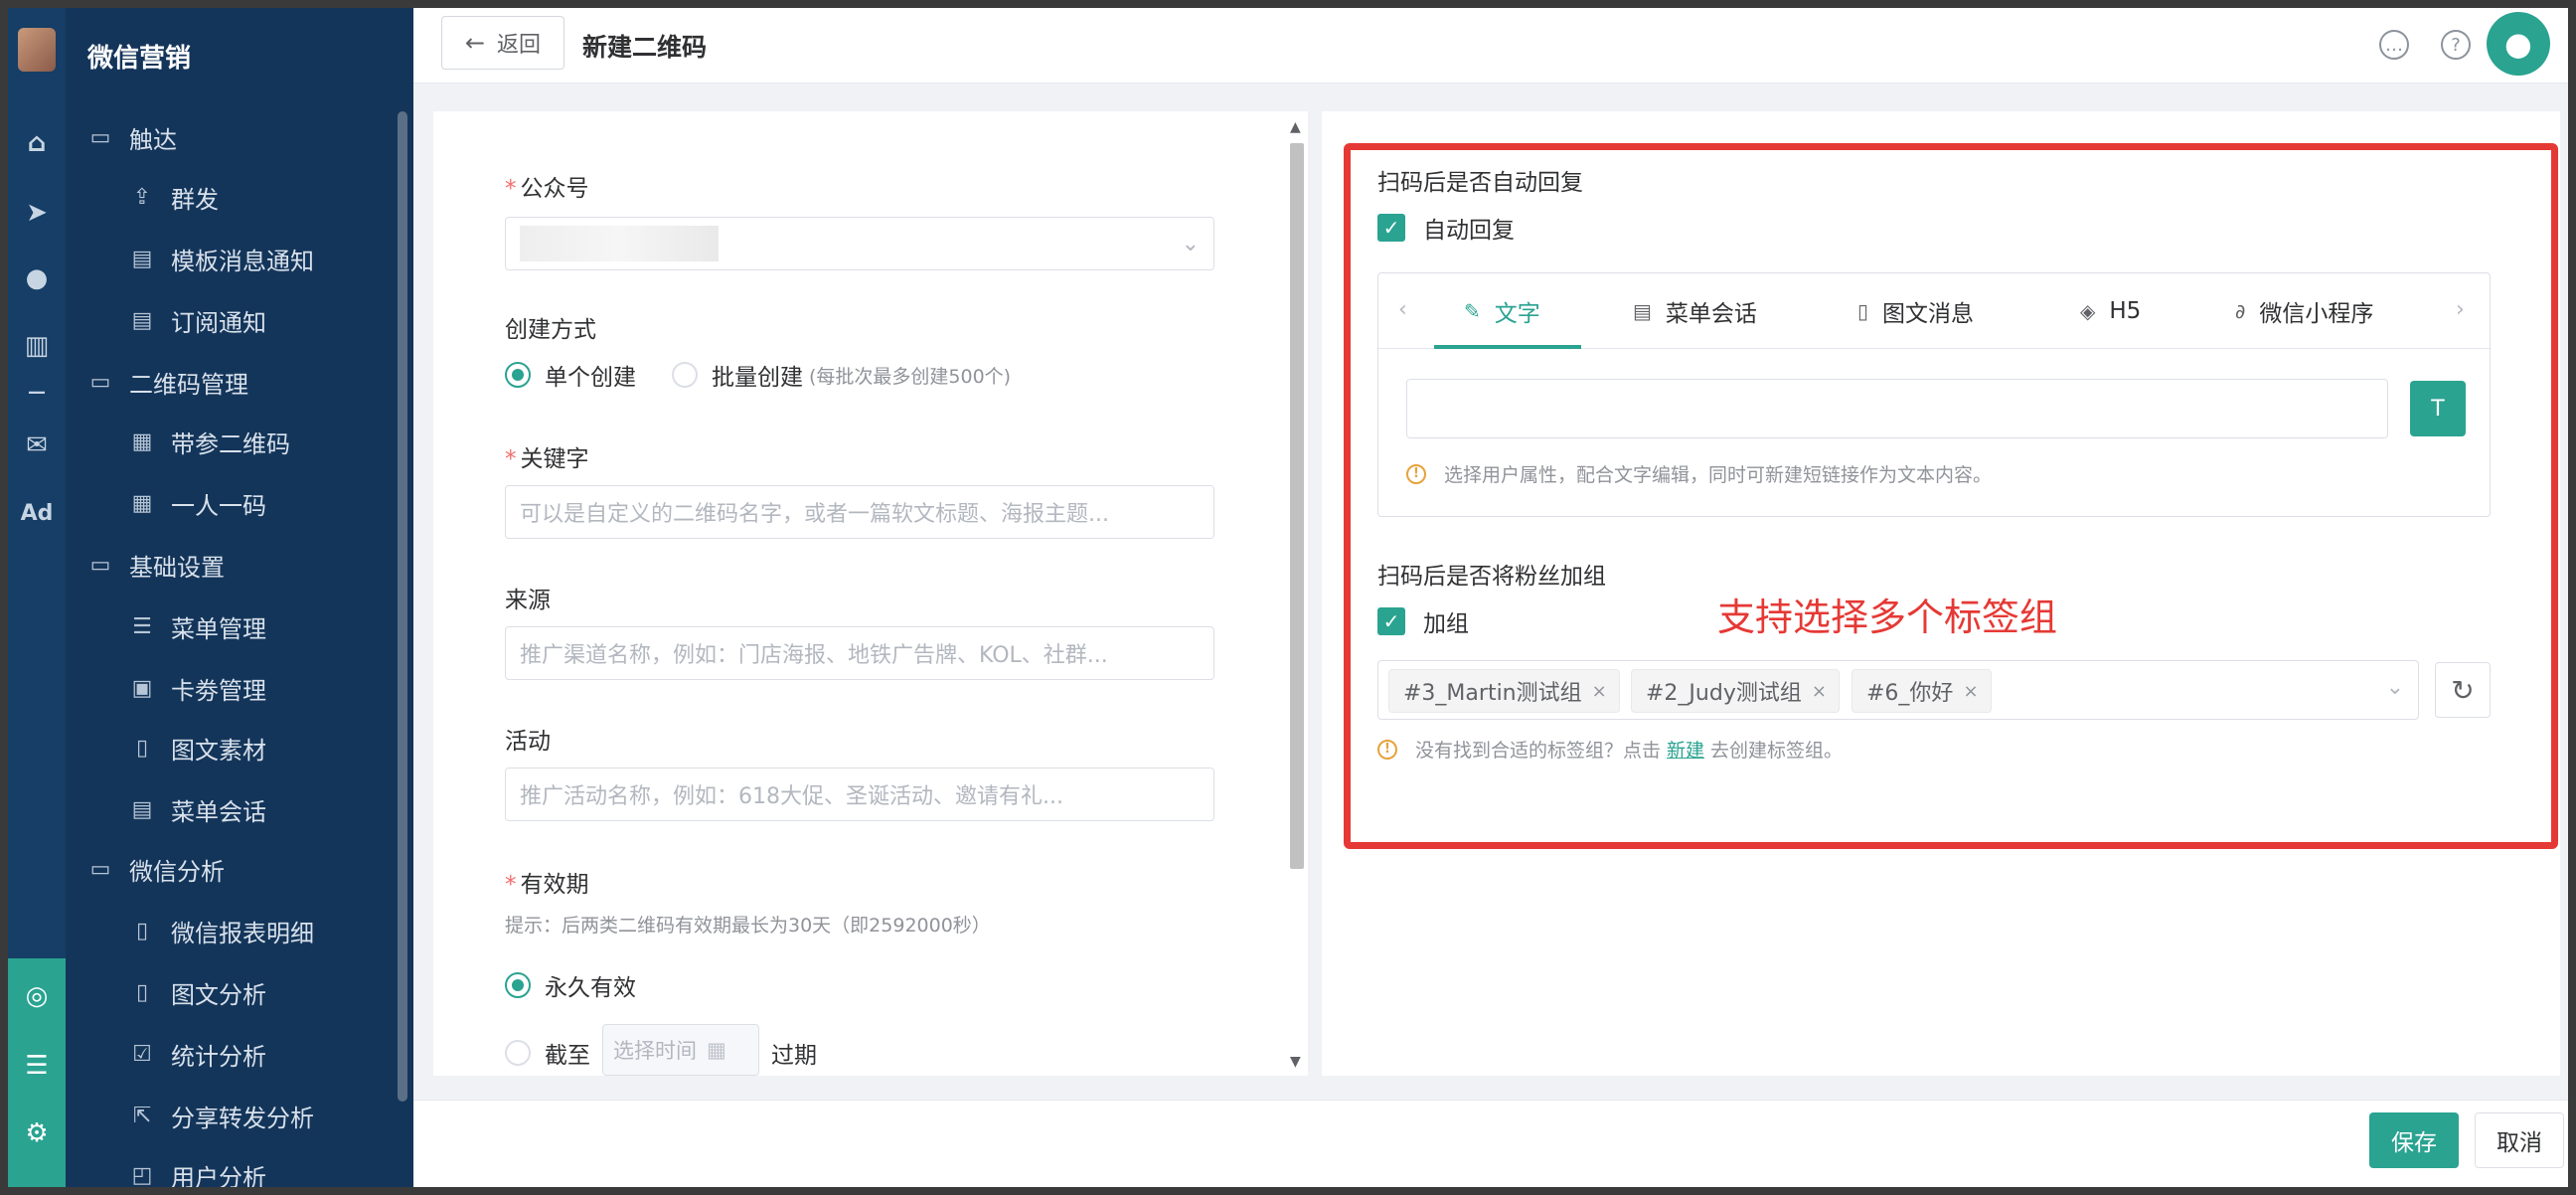 The width and height of the screenshot is (2576, 1195). What do you see at coordinates (173, 197) in the screenshot?
I see `sidebar-item-broadcast: ⇪ 群发` at bounding box center [173, 197].